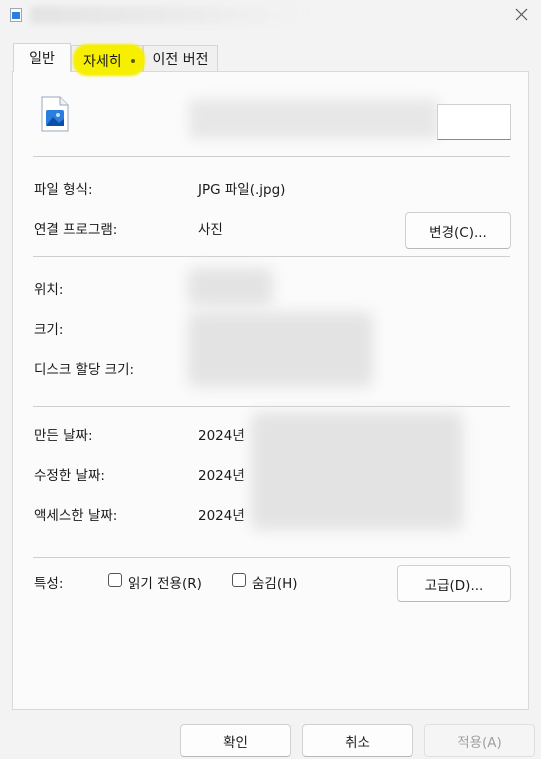 Image resolution: width=541 pixels, height=759 pixels. I want to click on size-on-disk-label: 디스크 할당 크기:, so click(84, 370).